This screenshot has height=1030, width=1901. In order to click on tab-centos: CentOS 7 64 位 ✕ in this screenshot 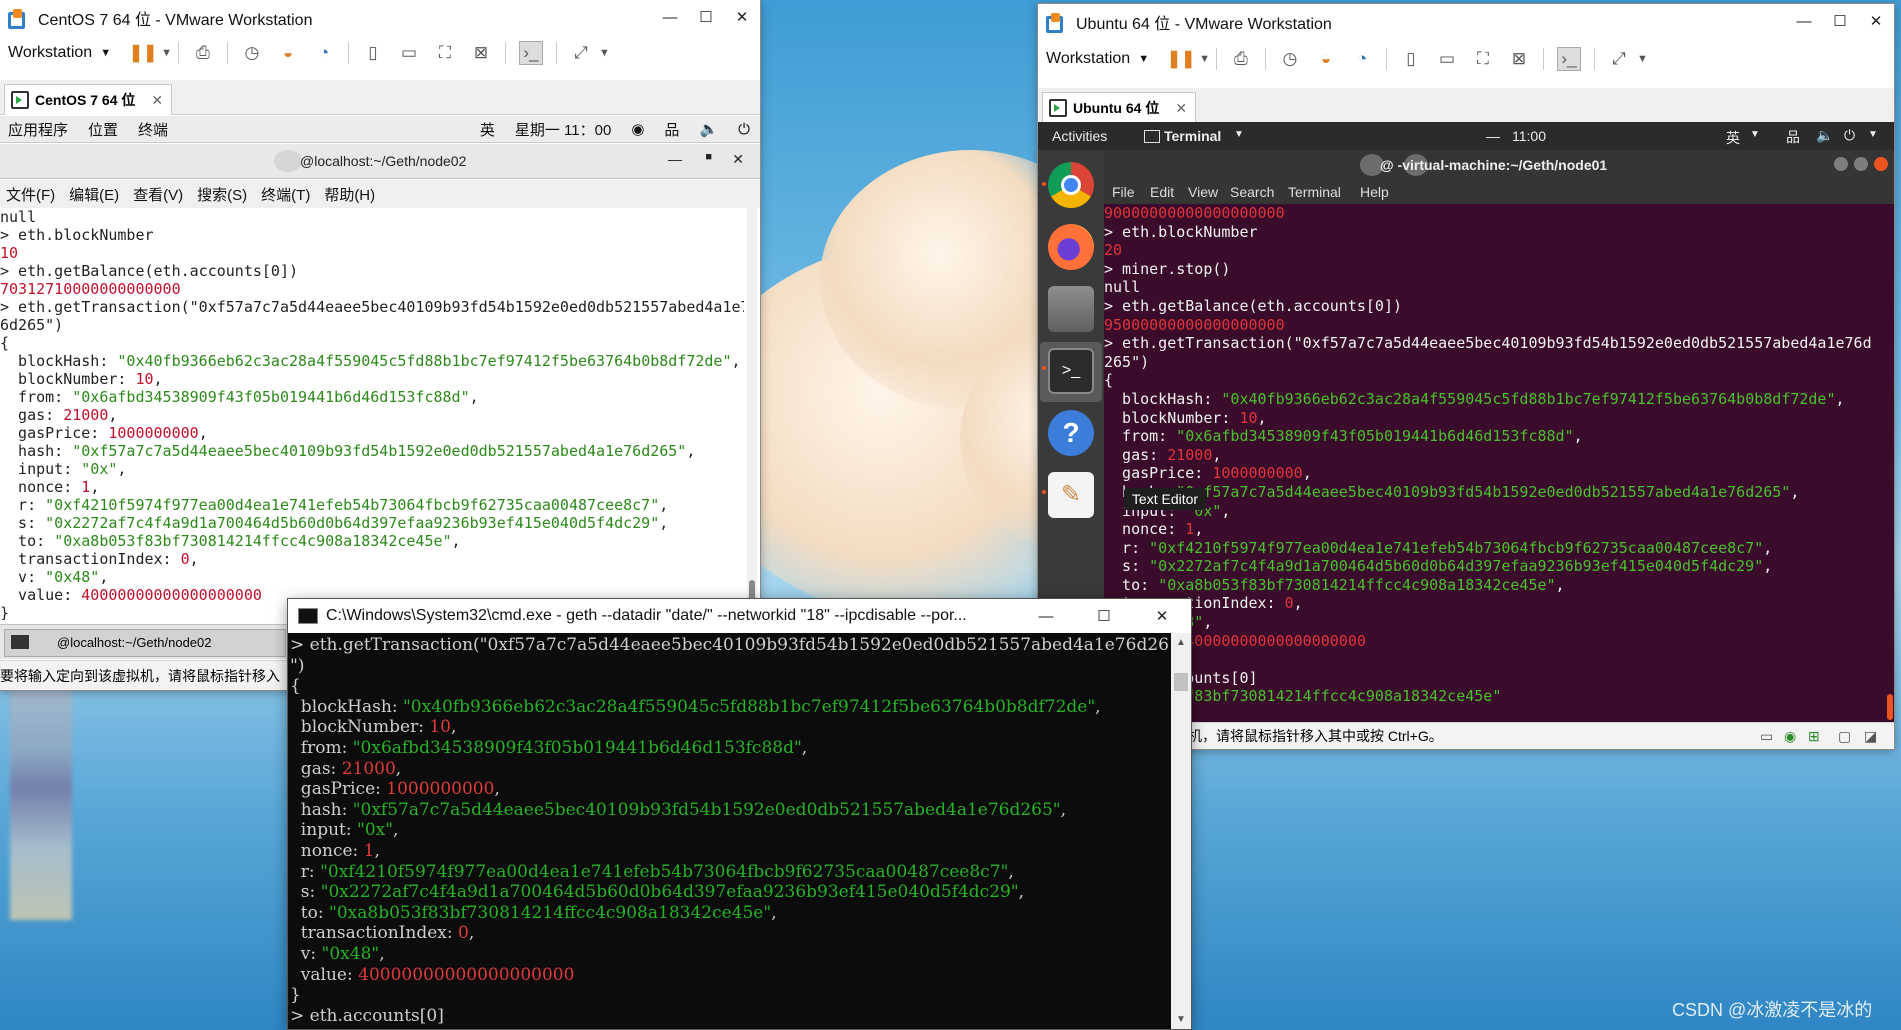, I will do `click(88, 99)`.